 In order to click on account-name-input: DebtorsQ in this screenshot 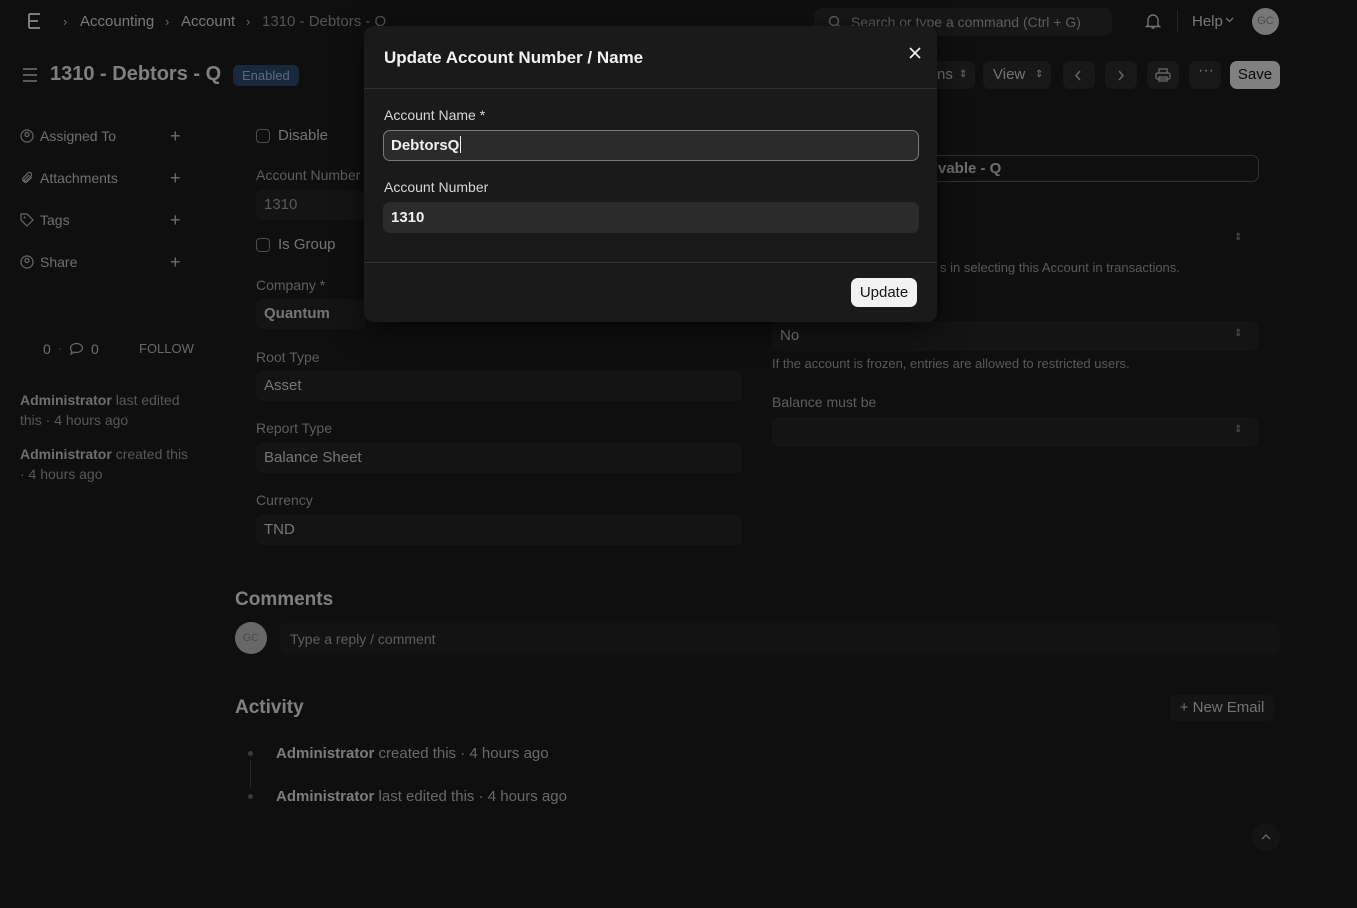, I will do `click(651, 145)`.